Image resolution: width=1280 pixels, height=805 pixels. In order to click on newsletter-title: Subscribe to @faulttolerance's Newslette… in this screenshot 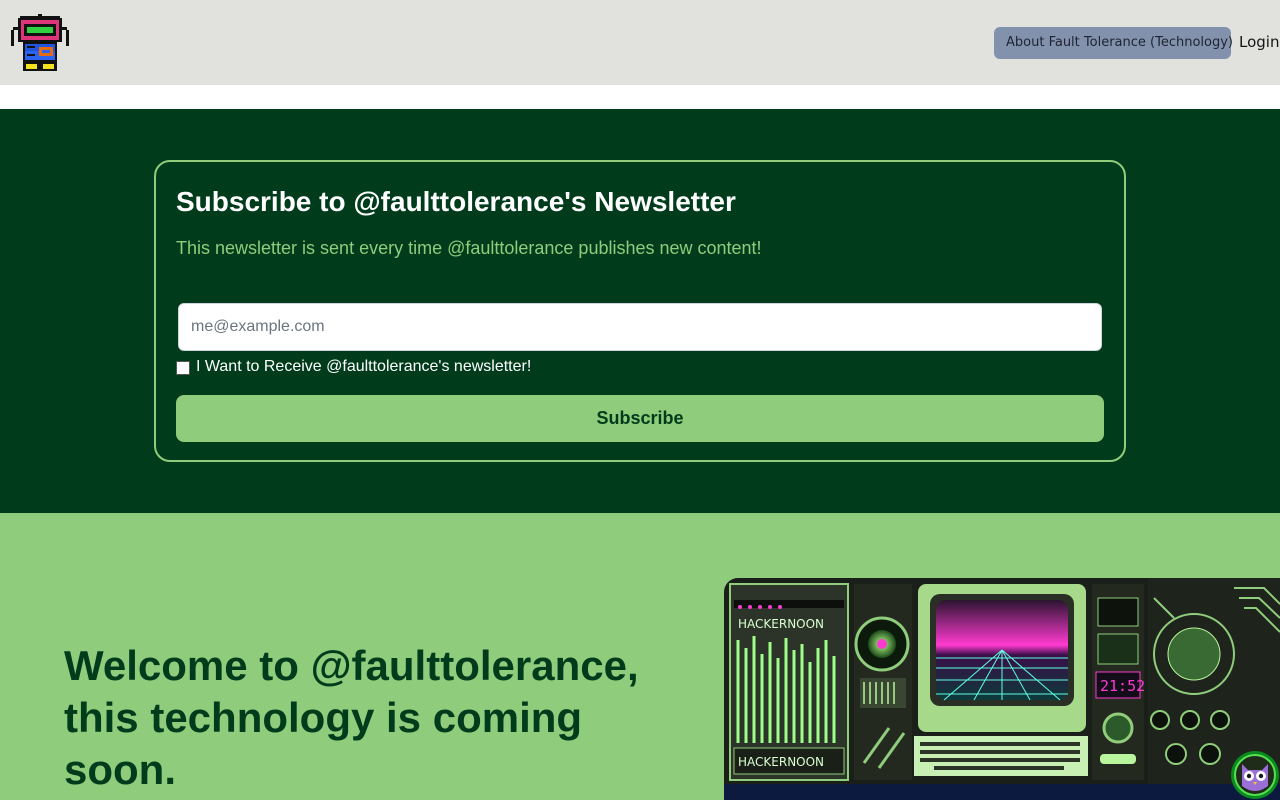, I will do `click(456, 201)`.